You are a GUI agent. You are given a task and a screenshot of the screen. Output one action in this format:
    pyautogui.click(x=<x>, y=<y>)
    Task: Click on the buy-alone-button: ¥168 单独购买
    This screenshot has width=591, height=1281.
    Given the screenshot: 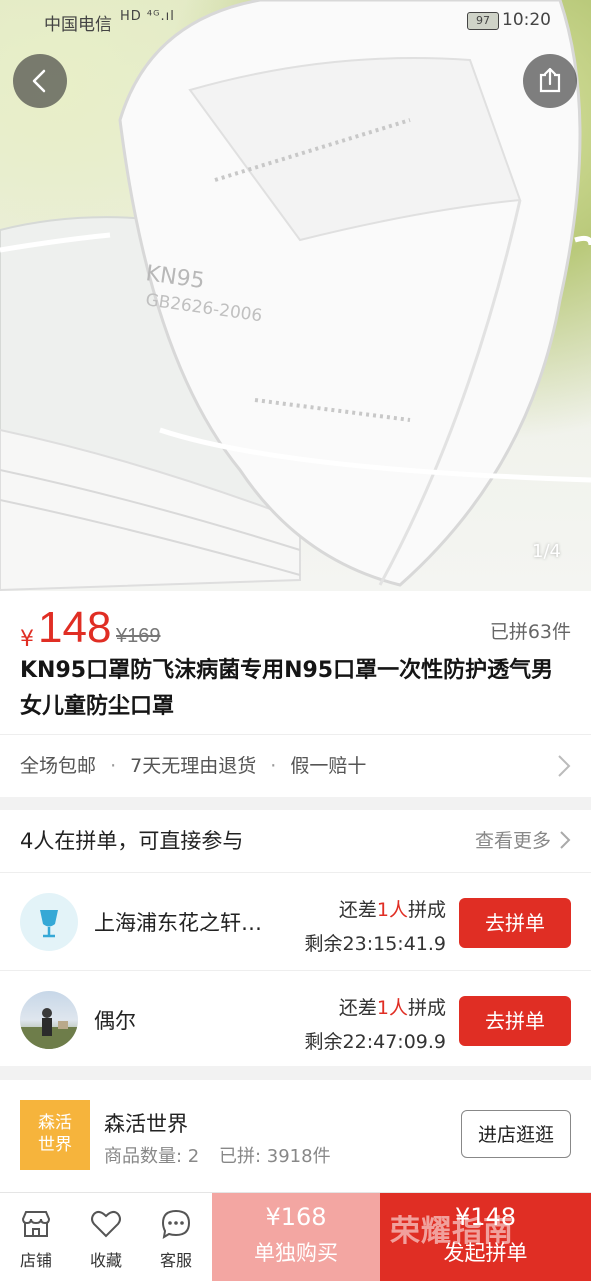 What is the action you would take?
    pyautogui.click(x=296, y=1237)
    